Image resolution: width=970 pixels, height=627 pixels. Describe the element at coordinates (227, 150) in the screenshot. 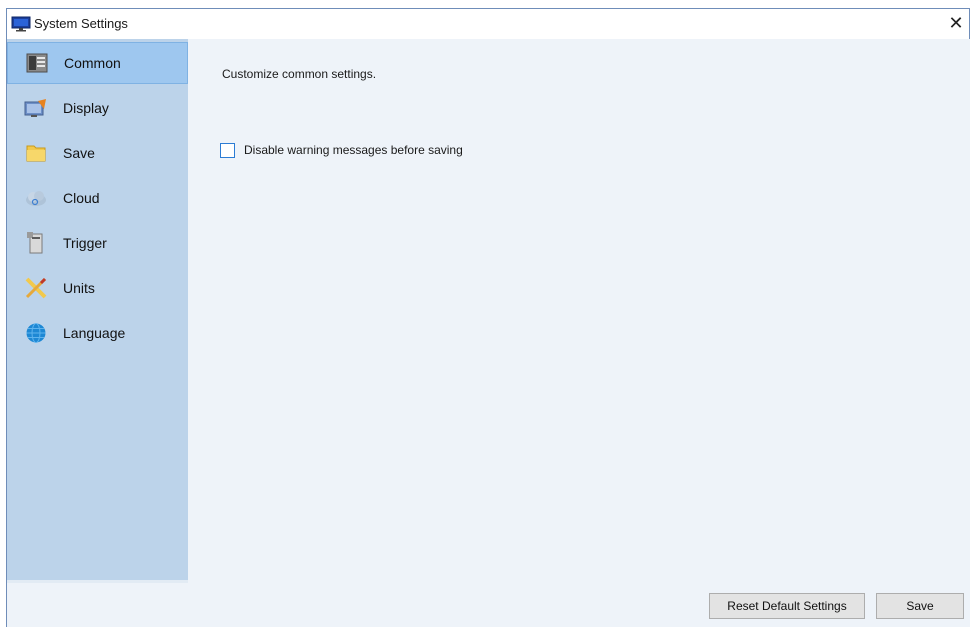

I see `disable-warnings-checkbox` at that location.